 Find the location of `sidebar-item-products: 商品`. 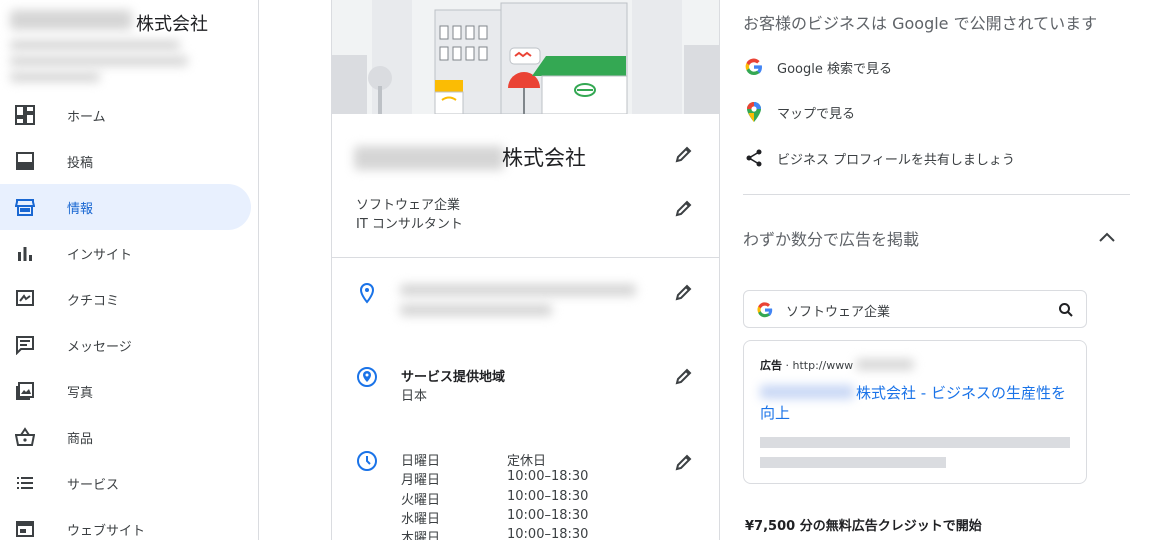

sidebar-item-products: 商品 is located at coordinates (129, 437).